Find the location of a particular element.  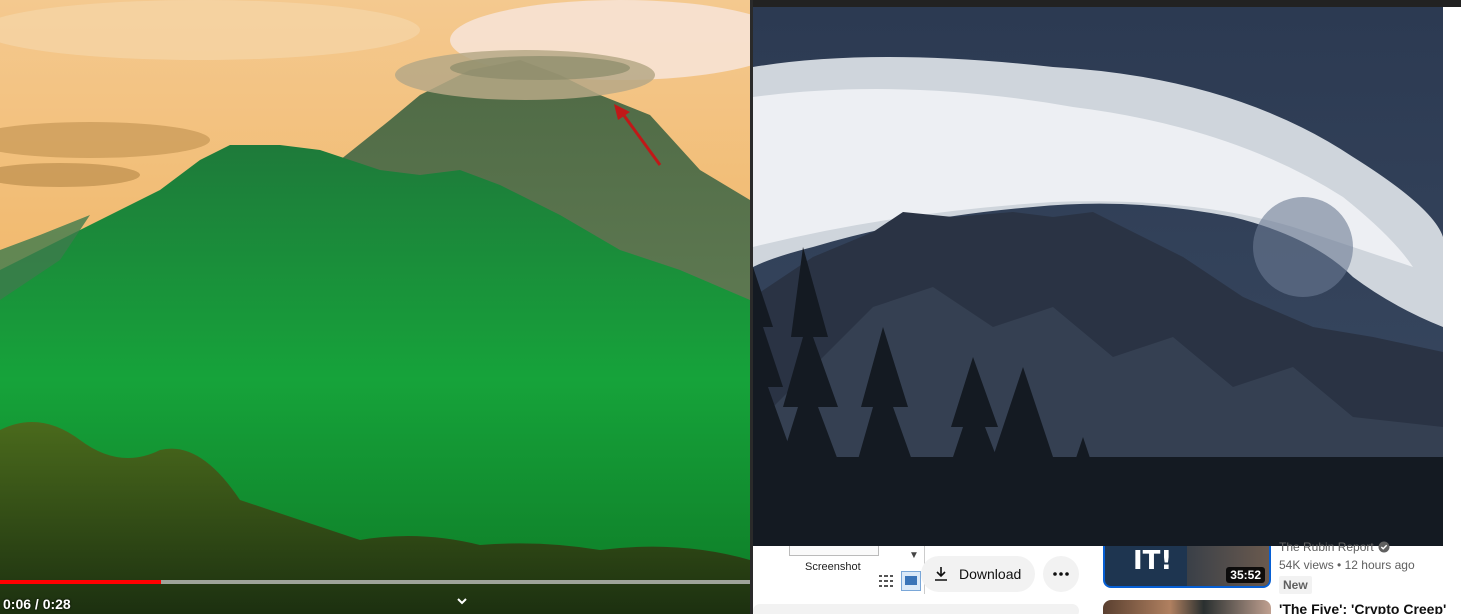

popup-scroll-down-icon: ▼ is located at coordinates (914, 555).